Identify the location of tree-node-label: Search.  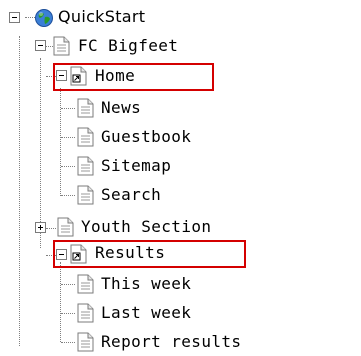
(131, 195).